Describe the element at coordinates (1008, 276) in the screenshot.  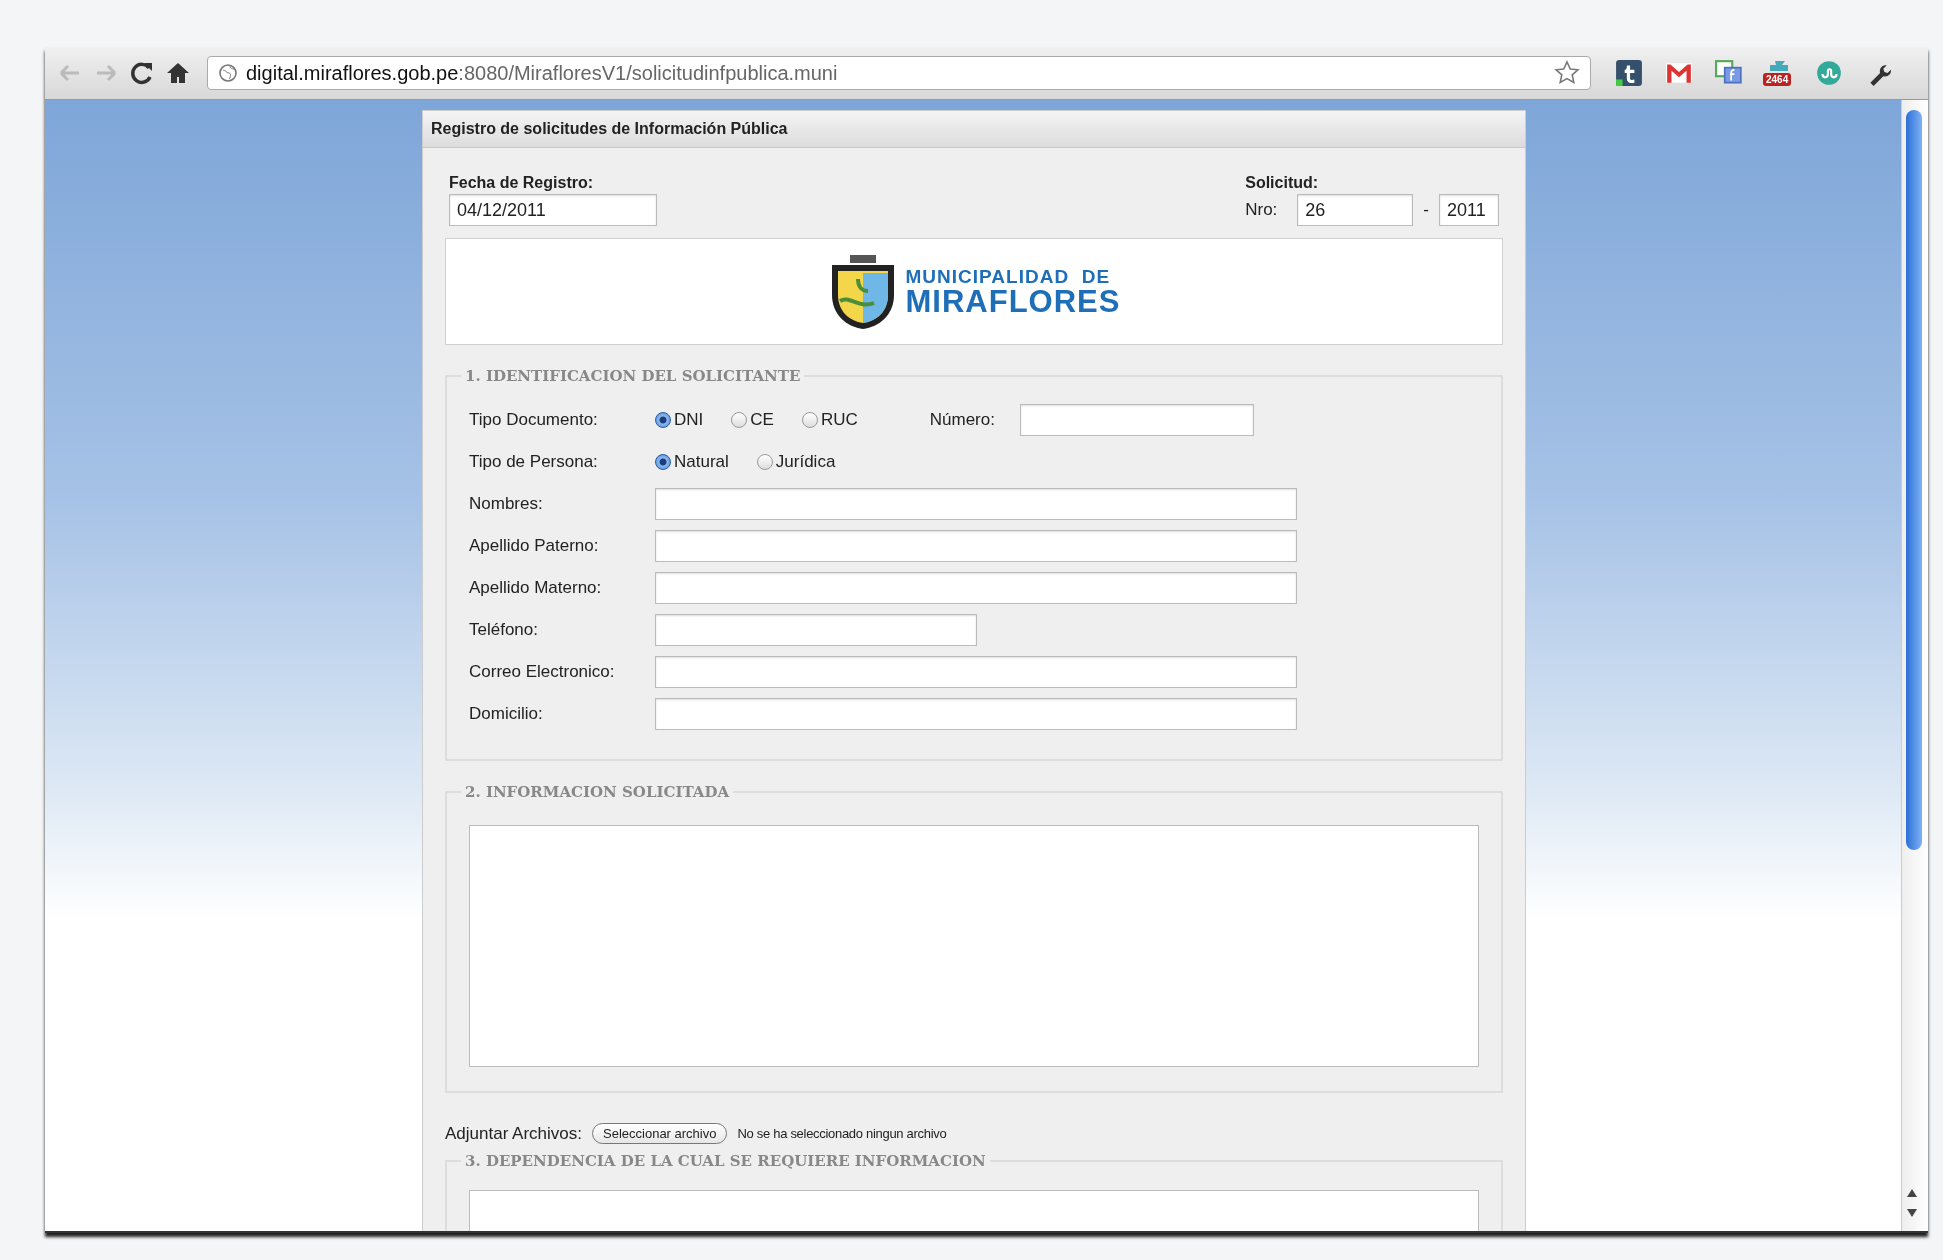
I see `logo-text: MUNICIPALIDAD DE` at that location.